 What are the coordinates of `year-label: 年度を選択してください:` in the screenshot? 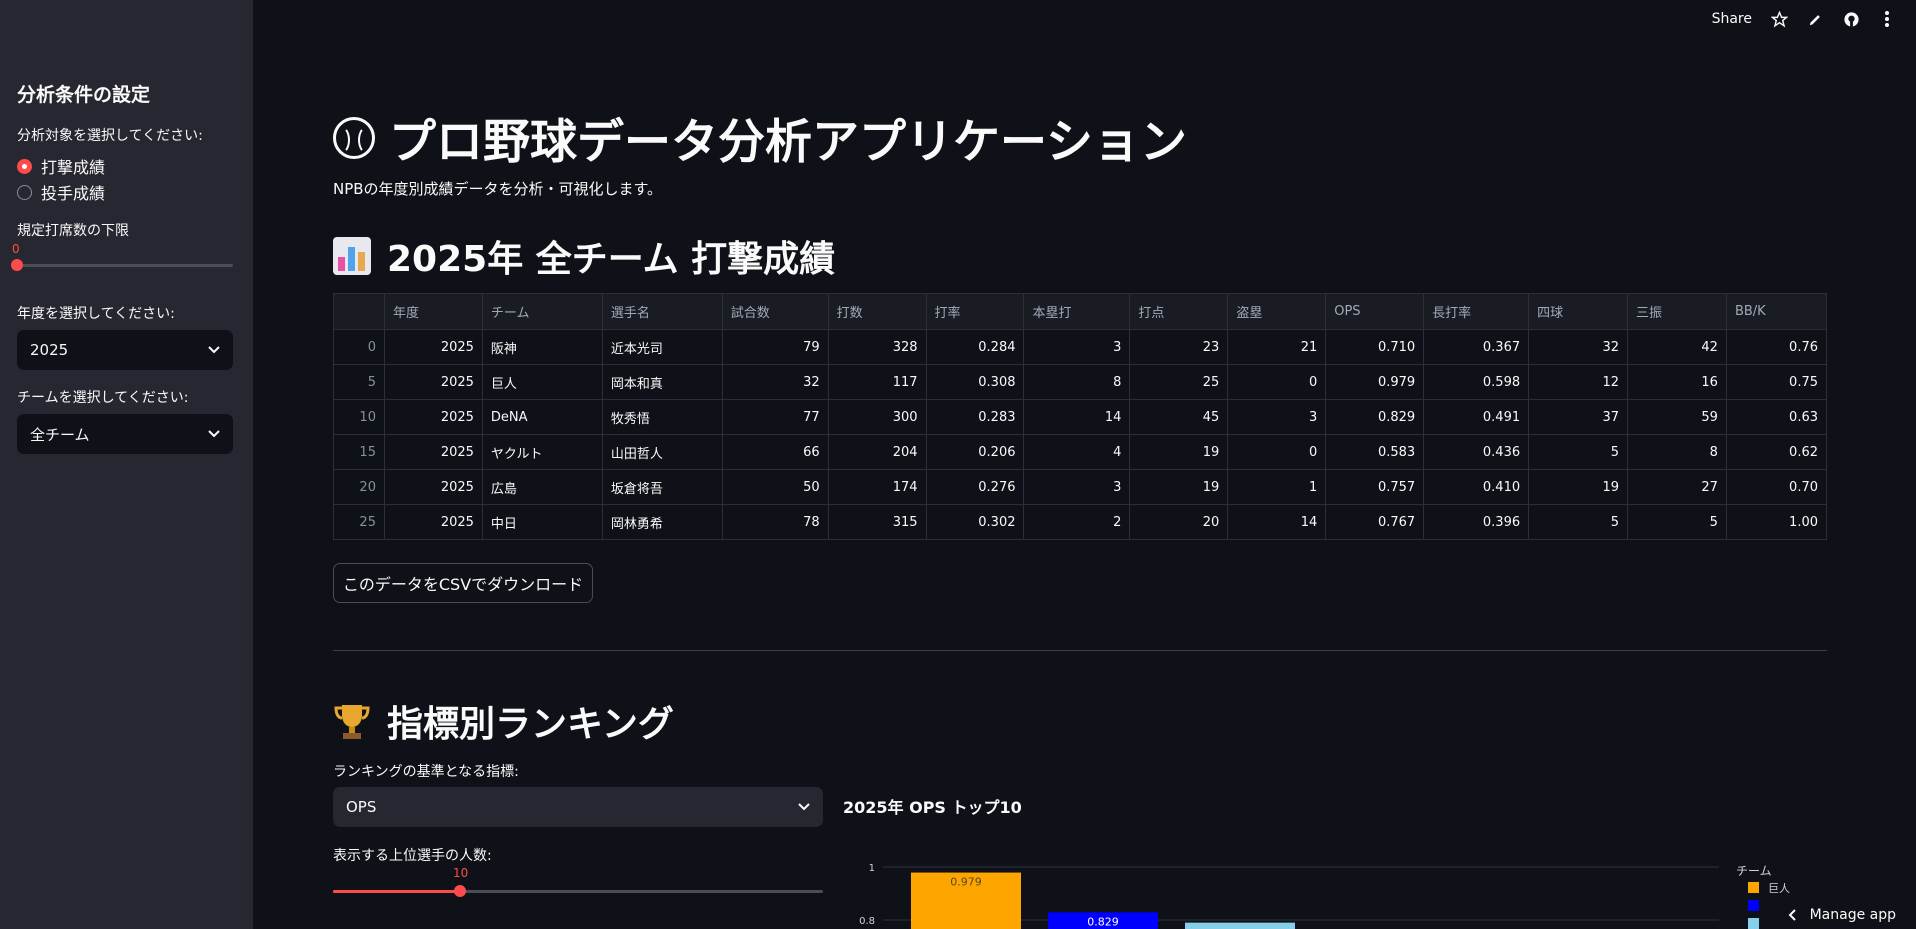 It's located at (96, 314).